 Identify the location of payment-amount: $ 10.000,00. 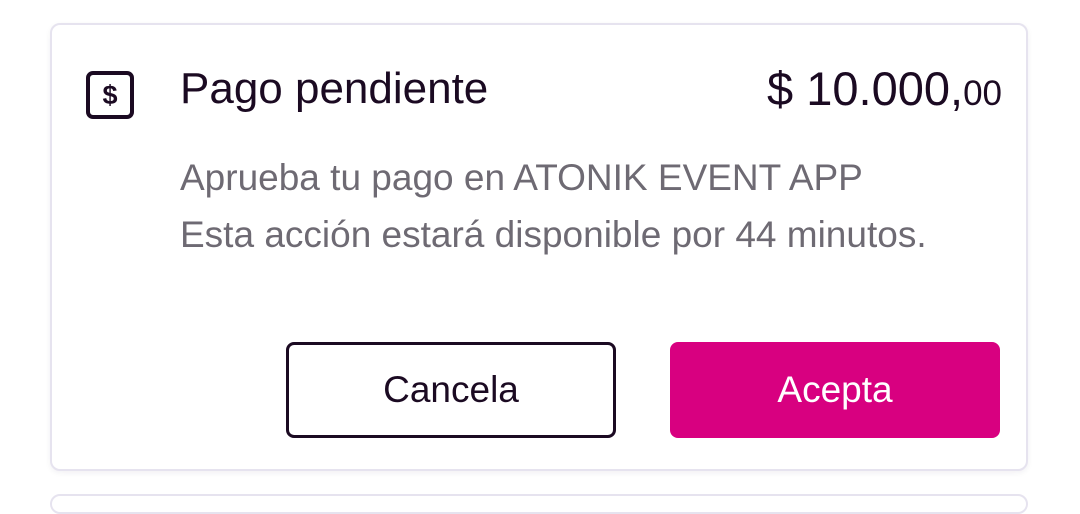
(884, 95).